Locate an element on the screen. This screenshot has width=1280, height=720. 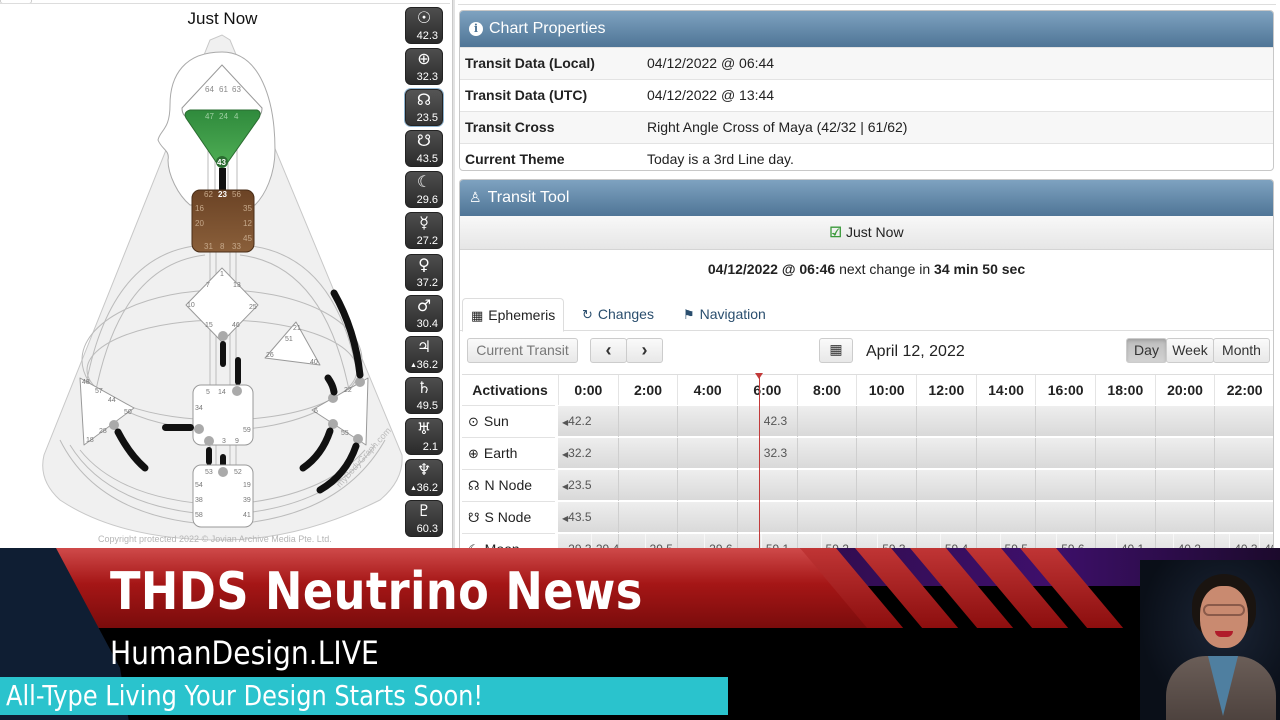
calendar-button: ▦ is located at coordinates (836, 350).